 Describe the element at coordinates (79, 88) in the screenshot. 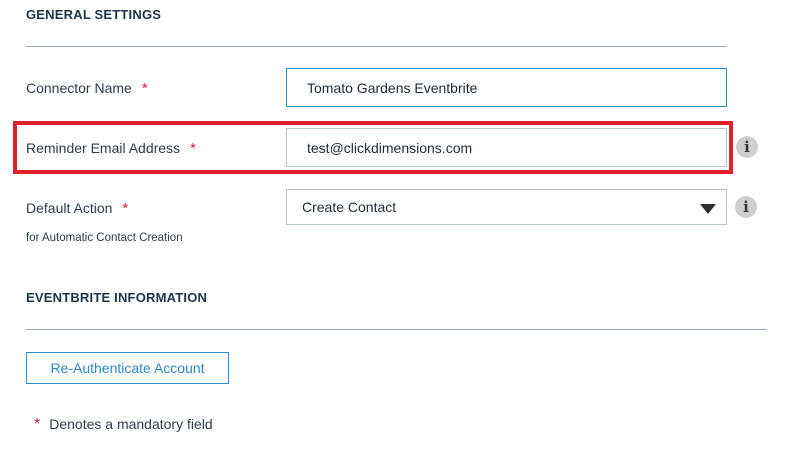

I see `connector-name-label-text: Connector Name` at that location.